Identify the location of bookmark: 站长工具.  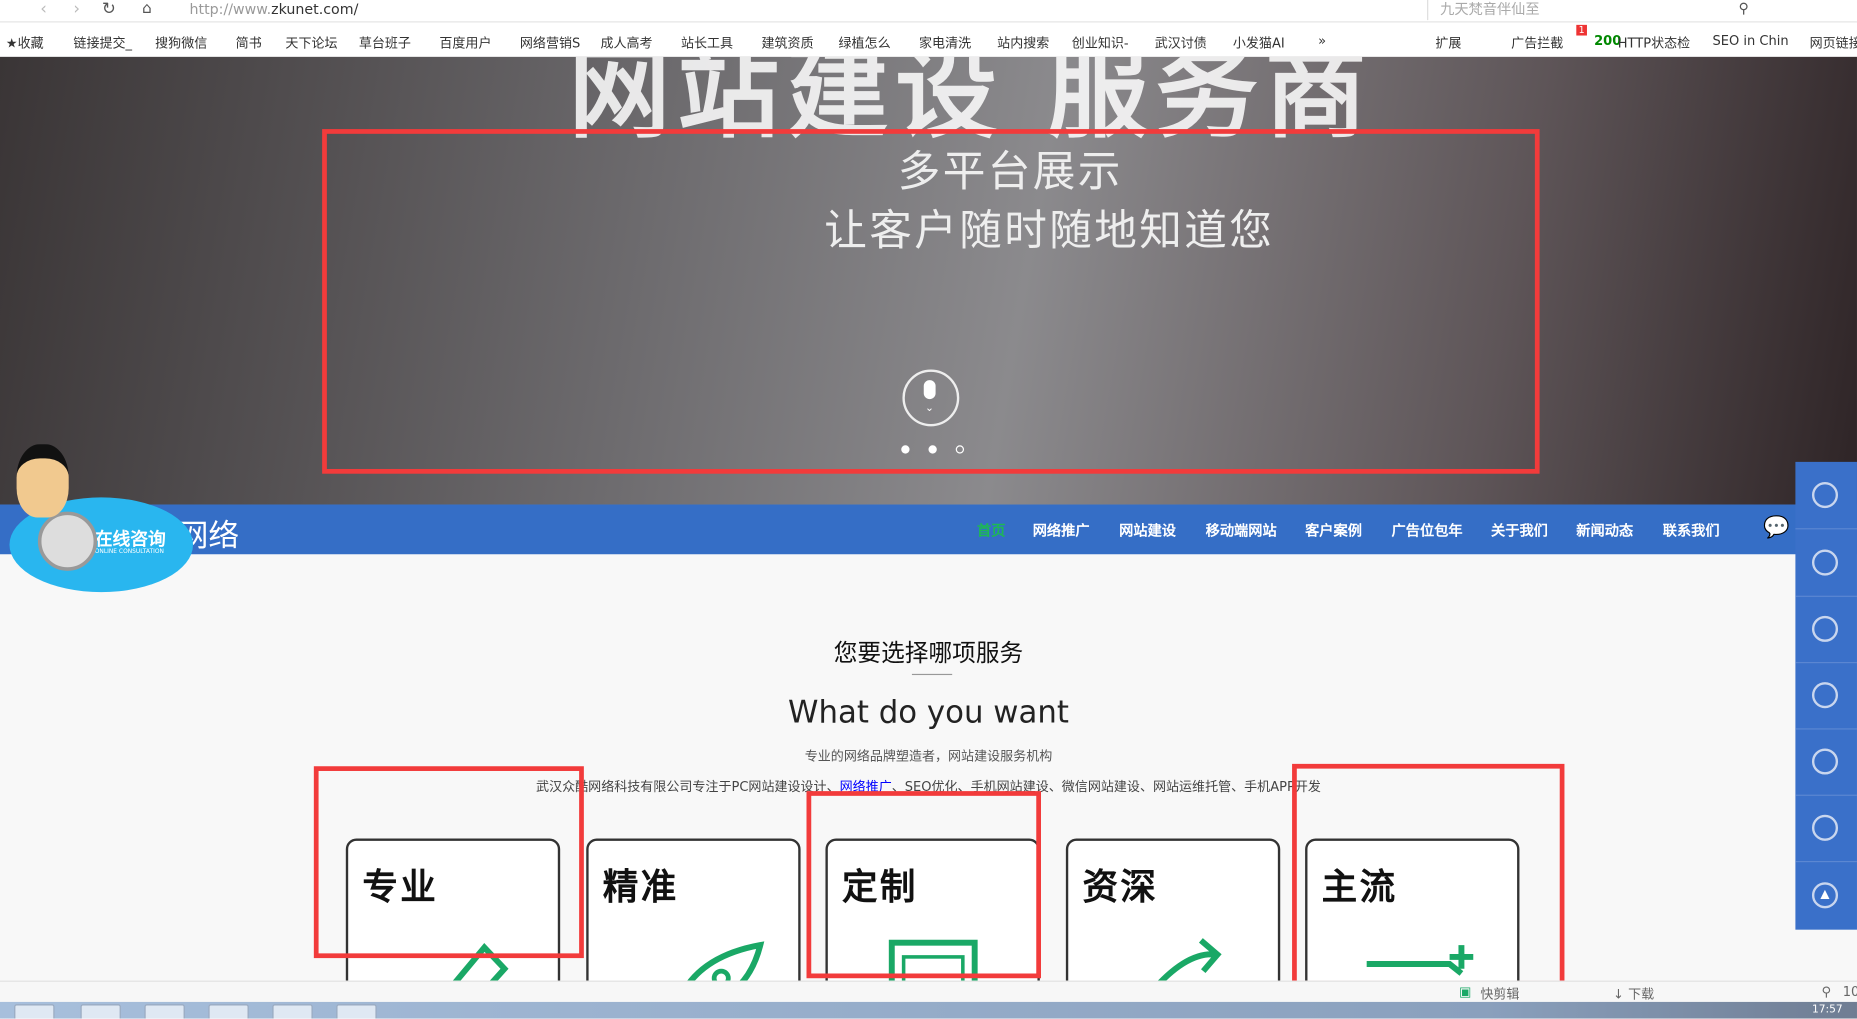
(707, 42).